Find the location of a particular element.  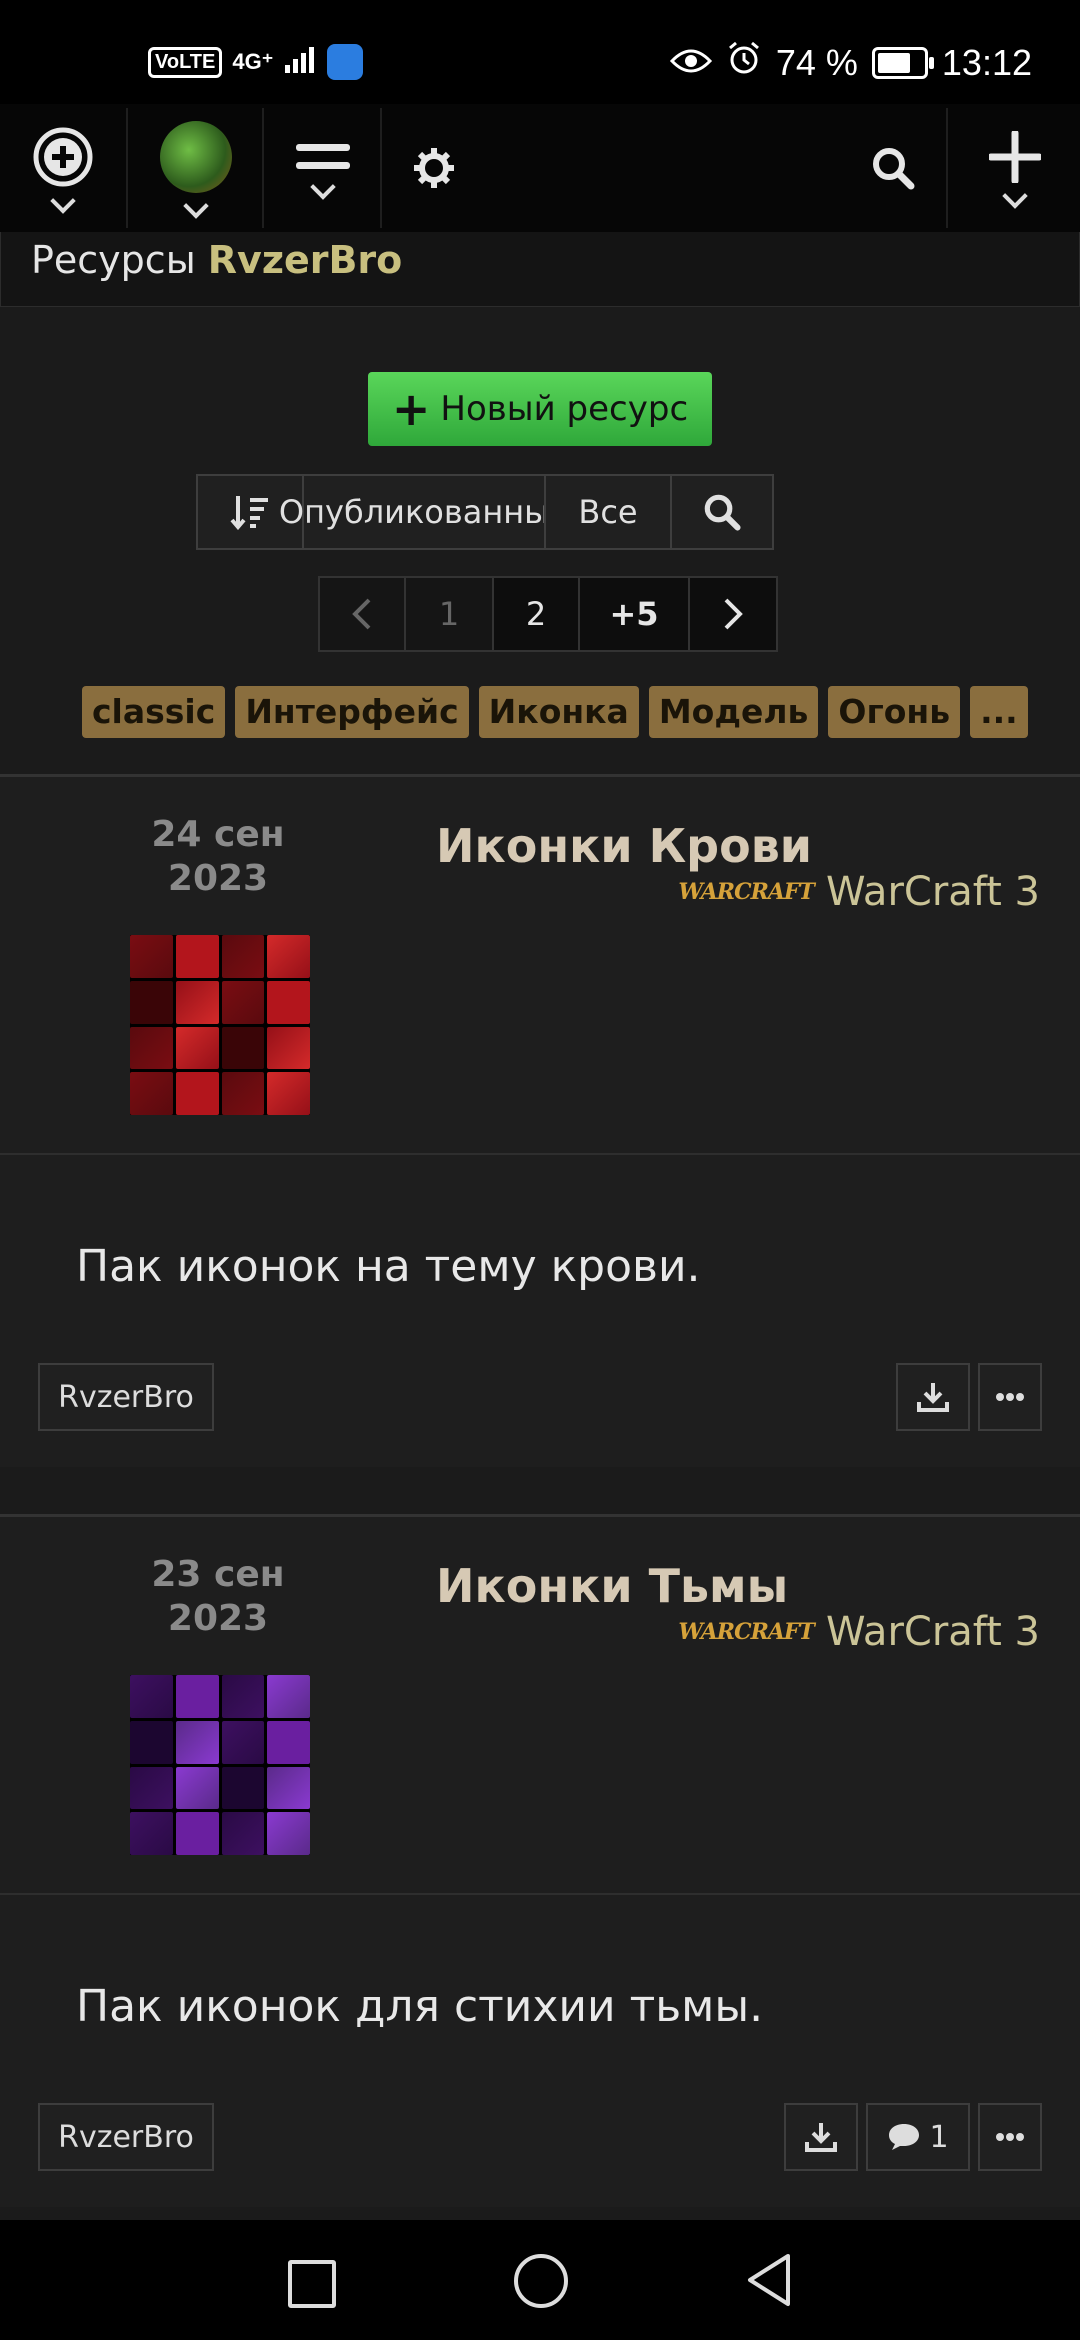

battery-percent: 74 % is located at coordinates (816, 62).